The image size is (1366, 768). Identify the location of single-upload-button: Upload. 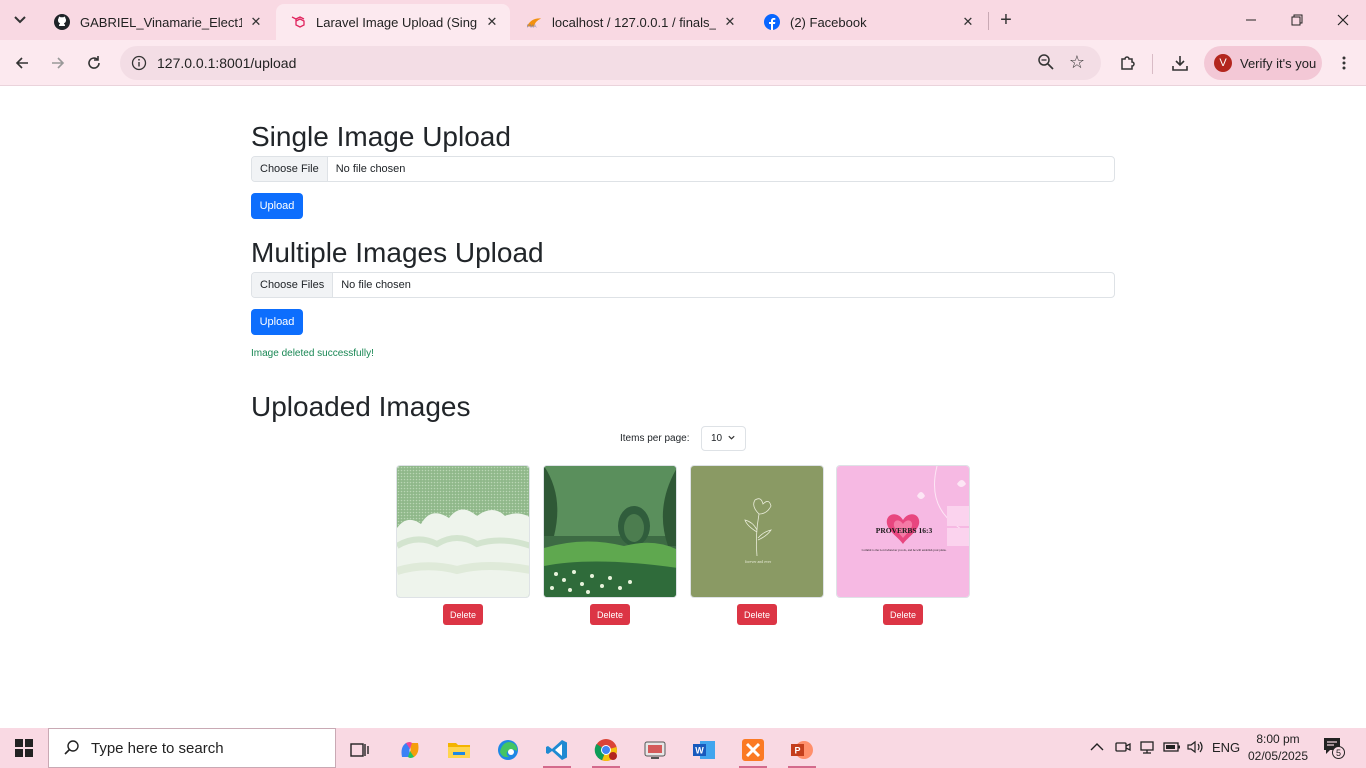
(277, 206).